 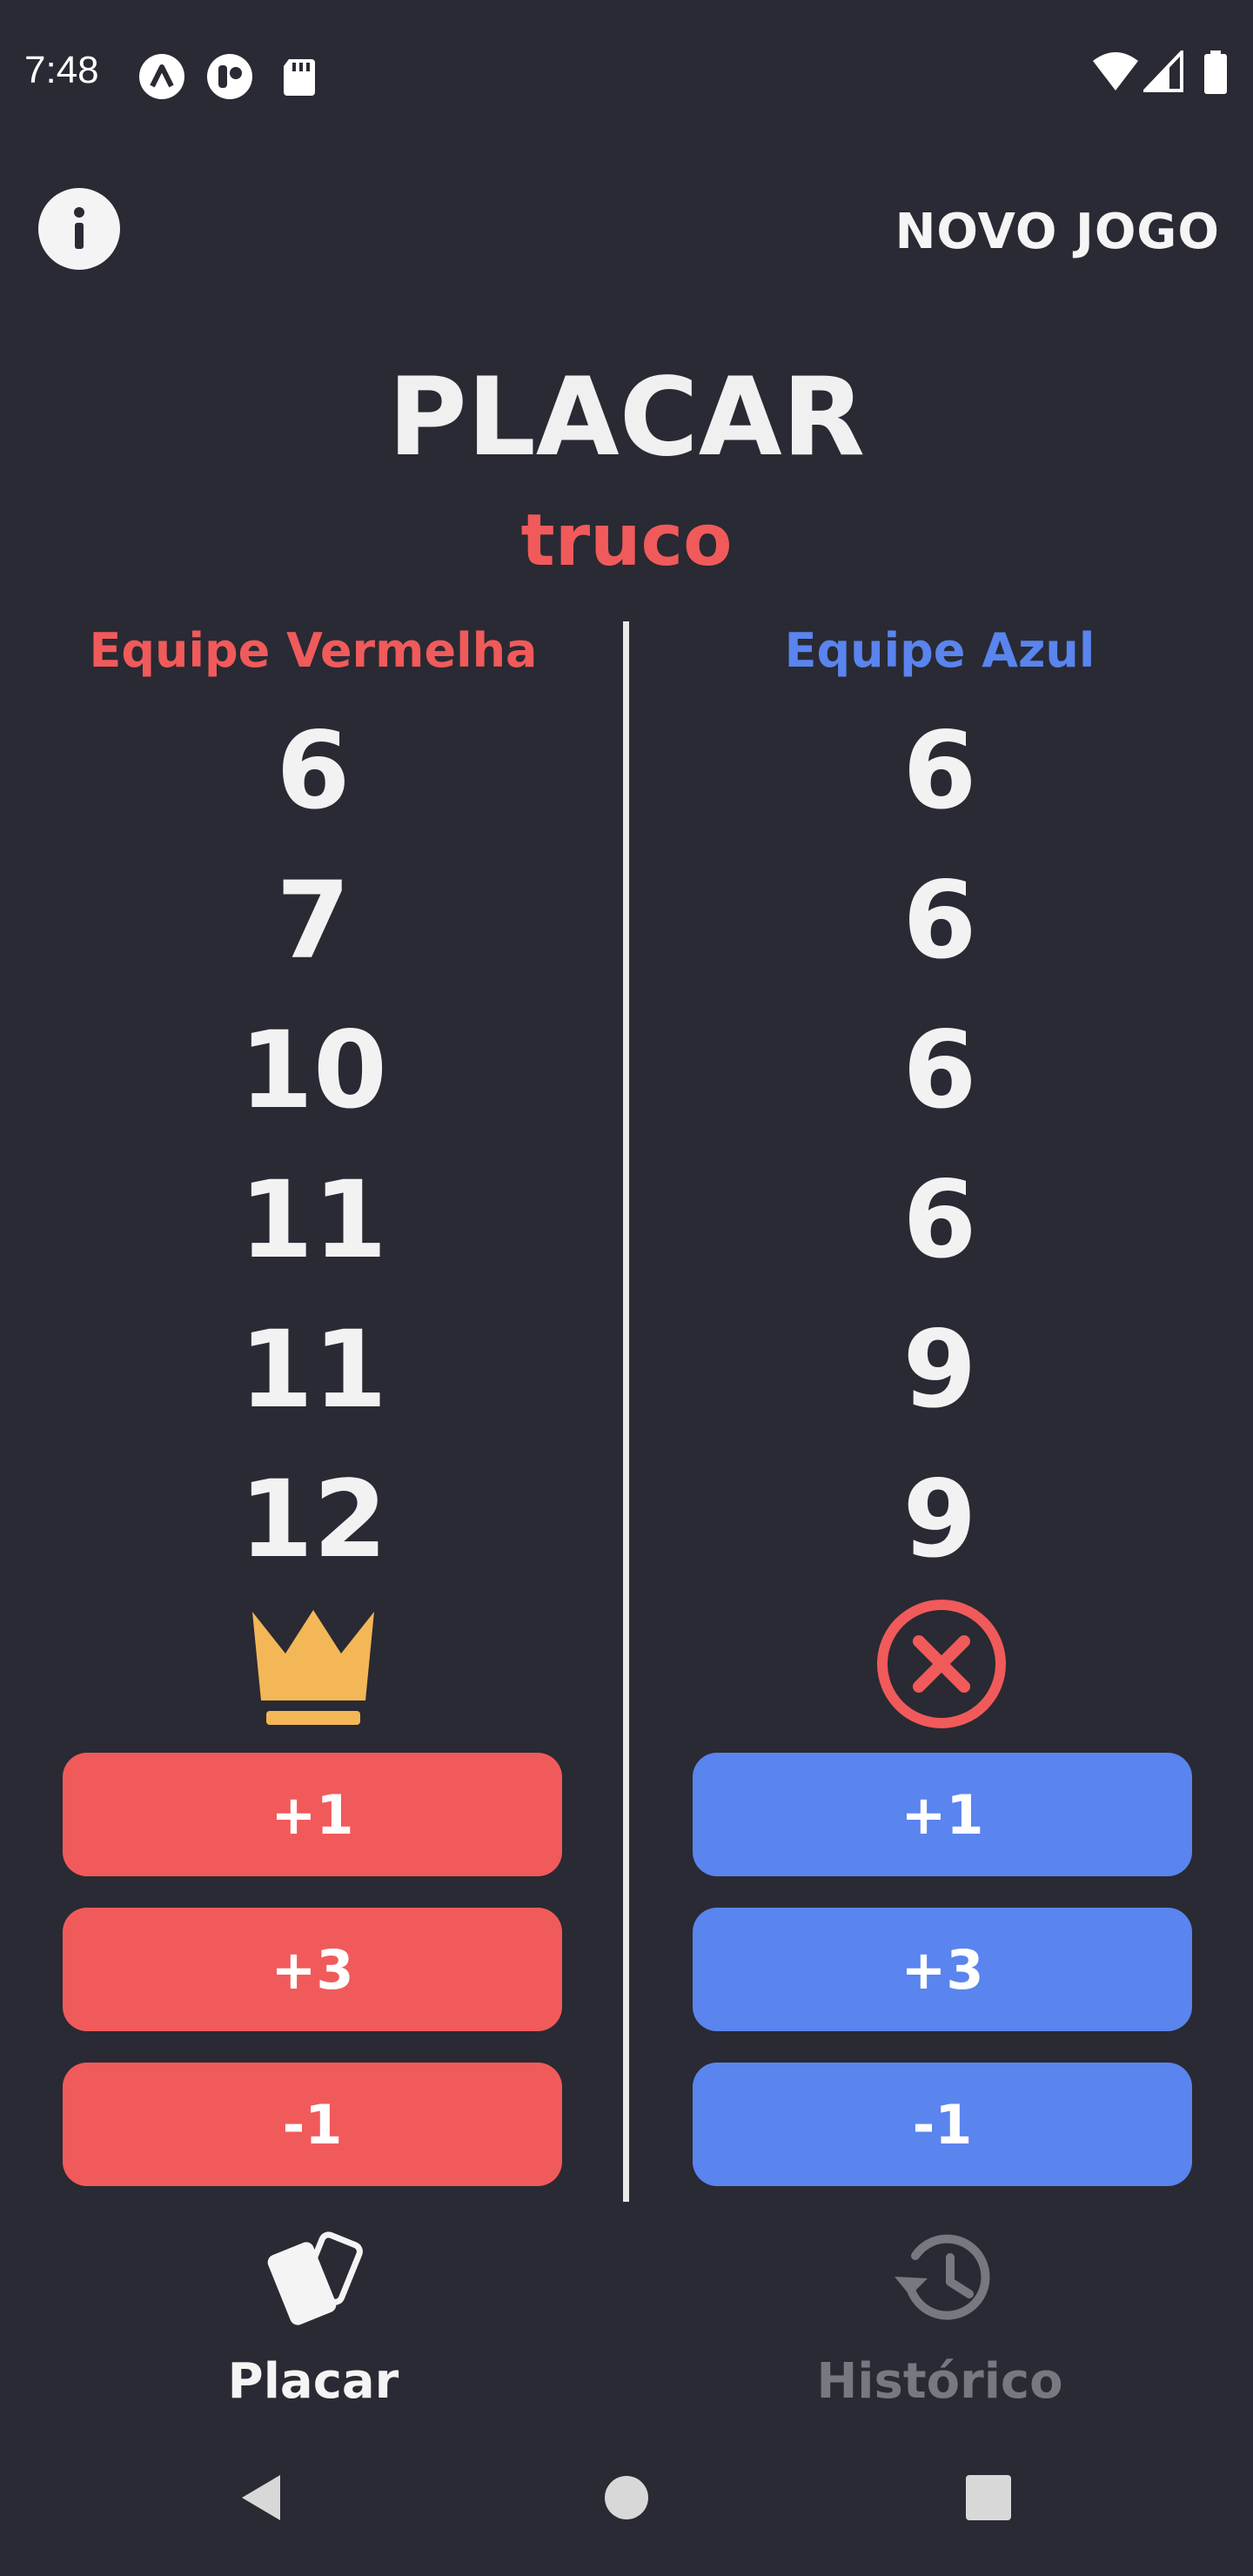 I want to click on info-icon, so click(x=79, y=228).